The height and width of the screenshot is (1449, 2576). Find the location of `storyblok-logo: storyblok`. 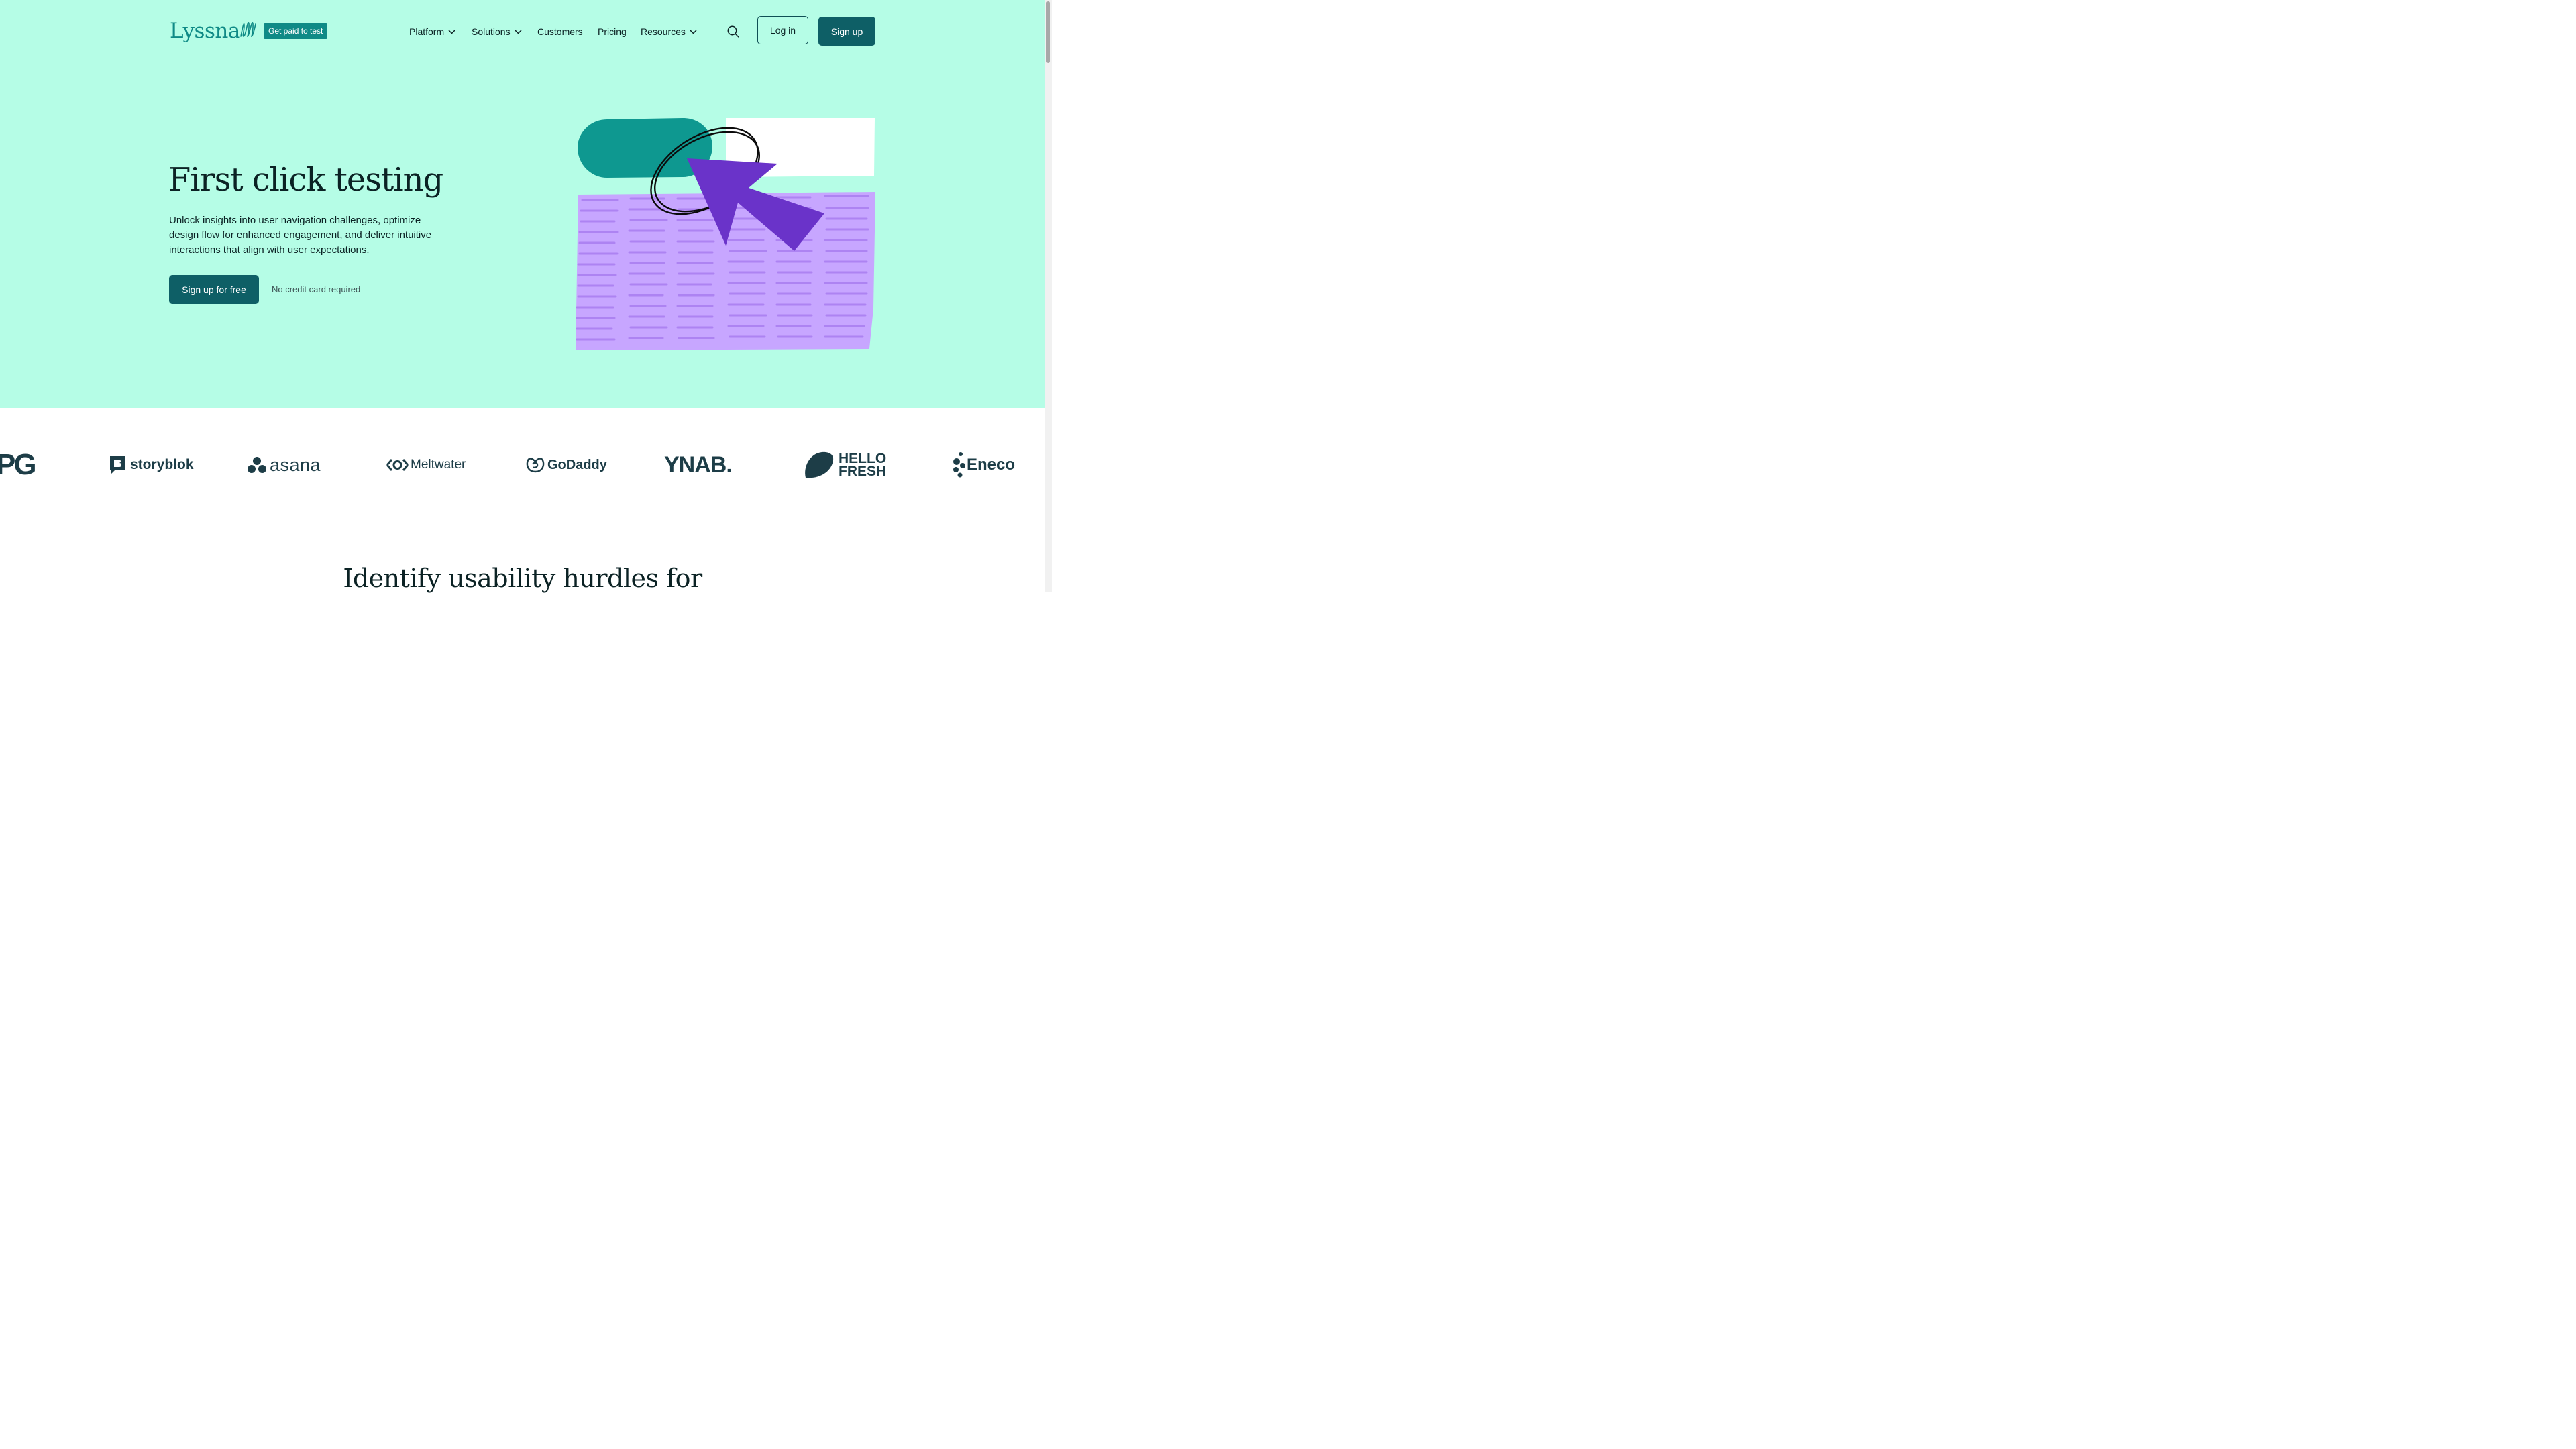

storyblok-logo: storyblok is located at coordinates (151, 465).